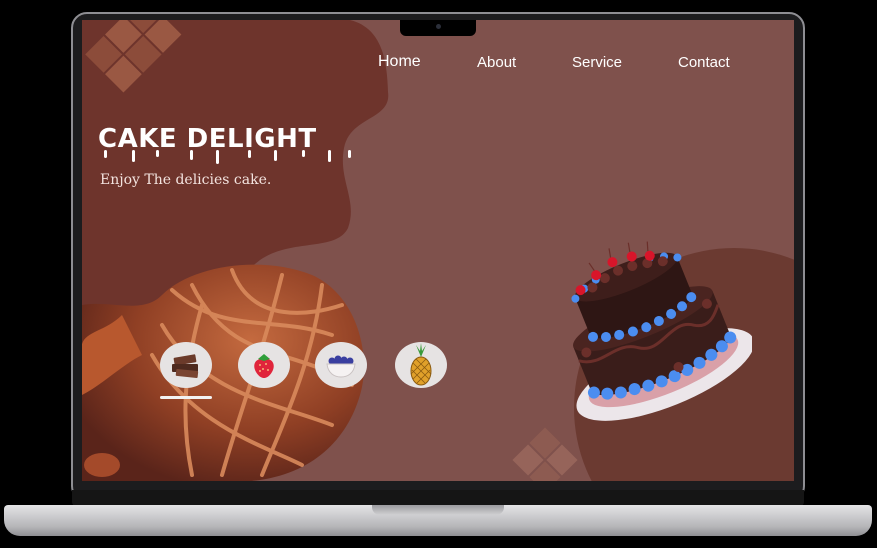 Image resolution: width=877 pixels, height=548 pixels. What do you see at coordinates (704, 62) in the screenshot?
I see `nav-contact-link: Contact` at bounding box center [704, 62].